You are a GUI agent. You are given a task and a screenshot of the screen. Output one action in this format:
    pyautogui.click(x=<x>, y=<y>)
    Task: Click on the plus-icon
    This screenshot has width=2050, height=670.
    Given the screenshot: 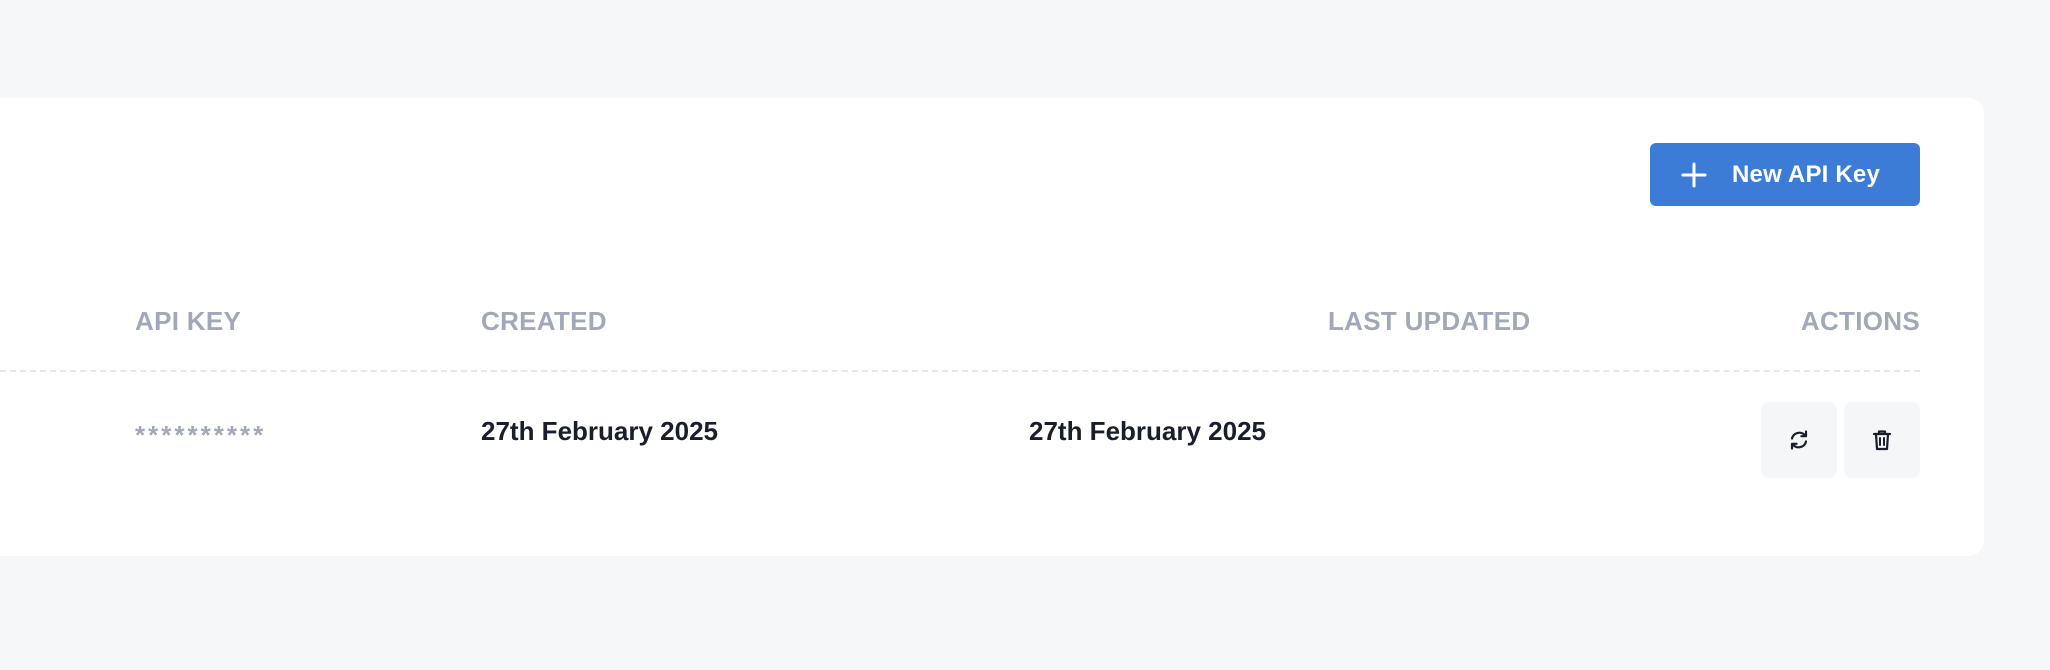 What is the action you would take?
    pyautogui.click(x=1694, y=175)
    